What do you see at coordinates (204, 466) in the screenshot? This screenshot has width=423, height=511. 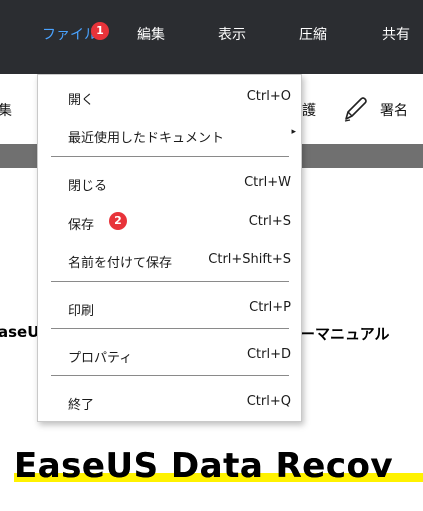 I see `doc-title: EaseUS Data Recov` at bounding box center [204, 466].